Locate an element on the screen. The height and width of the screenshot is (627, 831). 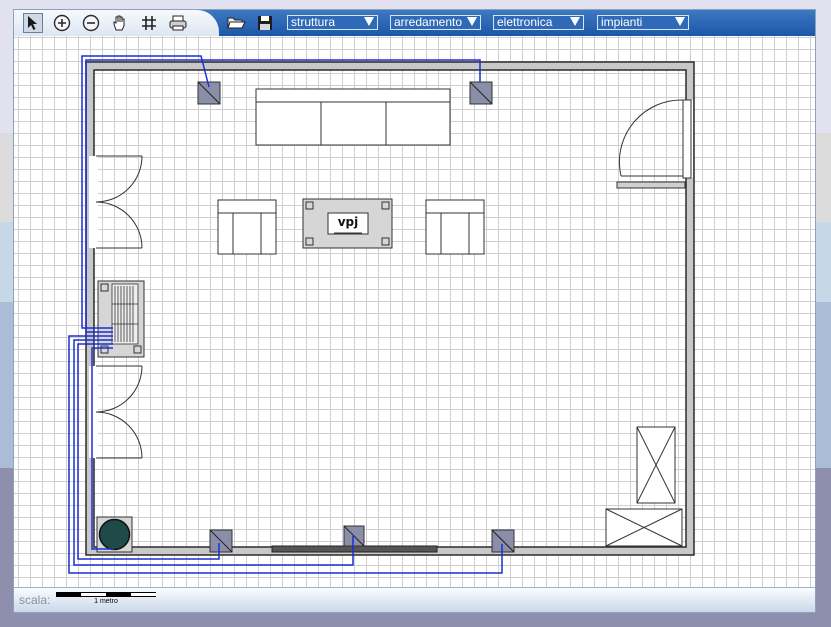
shelf-vertical is located at coordinates (656, 465).